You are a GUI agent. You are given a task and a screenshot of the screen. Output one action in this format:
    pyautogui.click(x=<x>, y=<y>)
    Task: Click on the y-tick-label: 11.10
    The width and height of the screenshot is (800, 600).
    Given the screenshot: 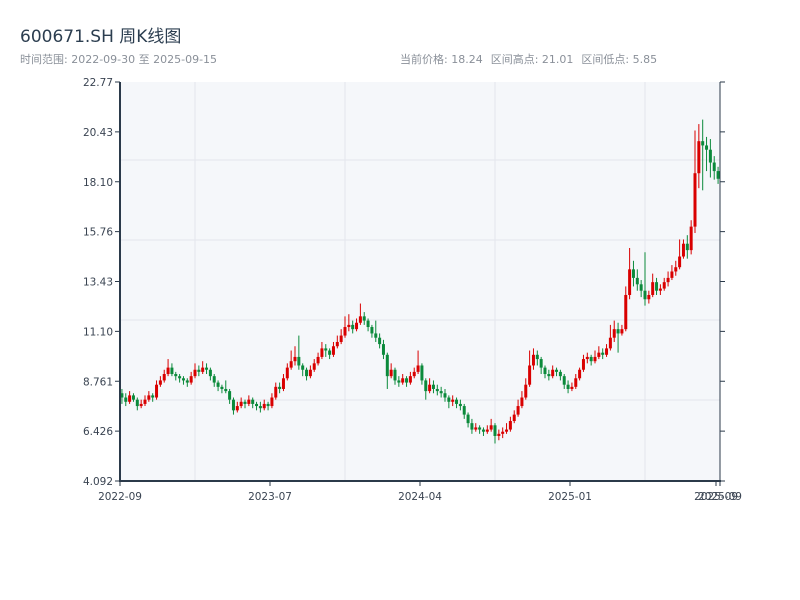 What is the action you would take?
    pyautogui.click(x=98, y=332)
    